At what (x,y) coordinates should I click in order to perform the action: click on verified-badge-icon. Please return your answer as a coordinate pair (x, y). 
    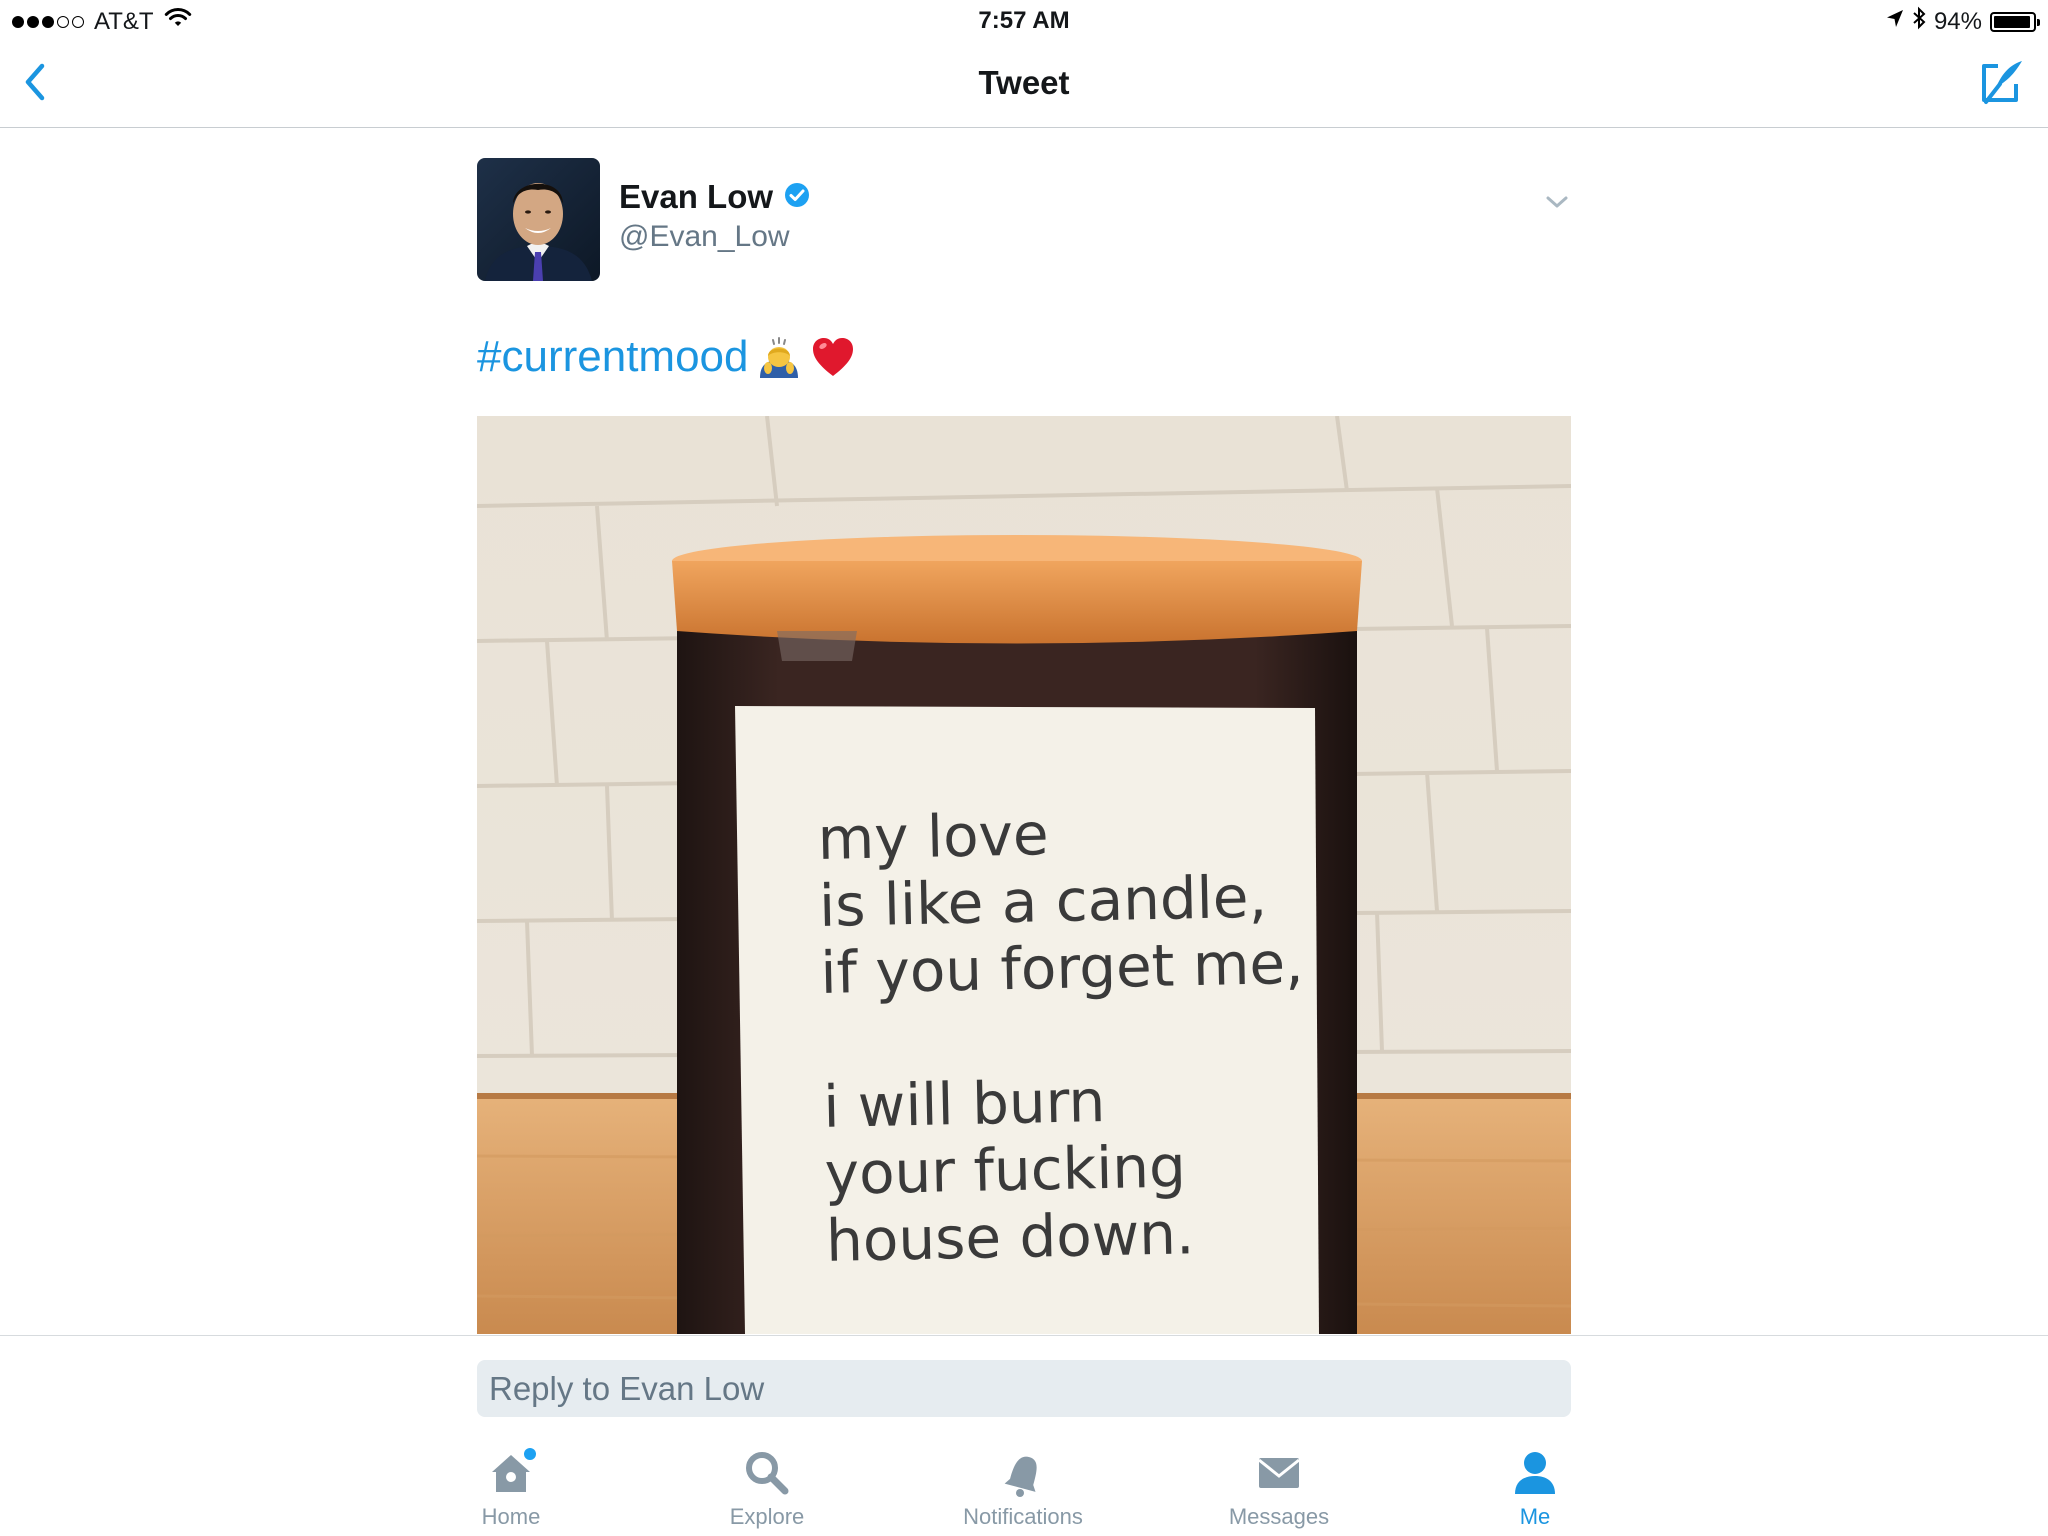
    Looking at the image, I should click on (797, 197).